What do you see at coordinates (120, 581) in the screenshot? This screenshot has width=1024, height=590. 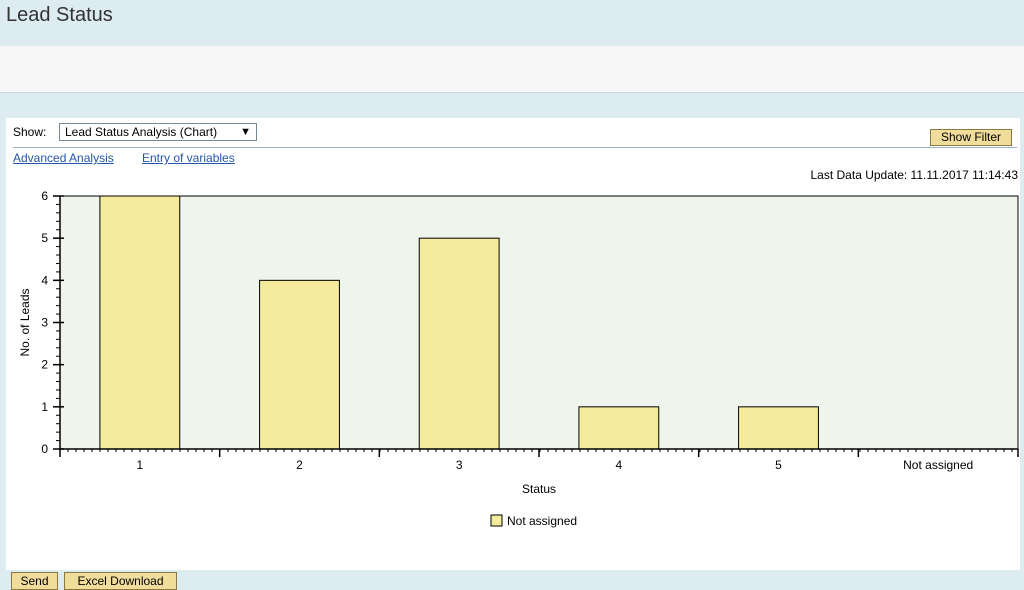 I see `excel-download-button: Excel Download` at bounding box center [120, 581].